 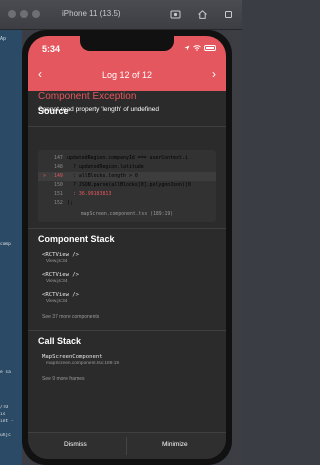 I want to click on source-heading: Source, so click(x=53, y=111).